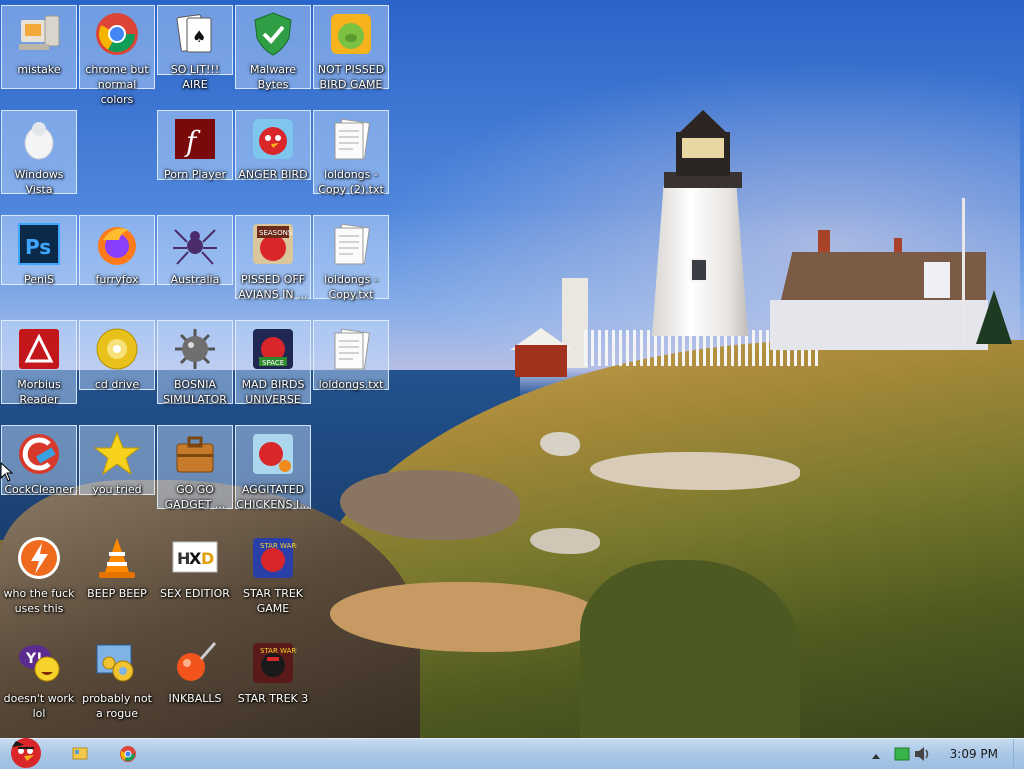  What do you see at coordinates (974, 754) in the screenshot?
I see `taskbar-clock: 3:09 PM` at bounding box center [974, 754].